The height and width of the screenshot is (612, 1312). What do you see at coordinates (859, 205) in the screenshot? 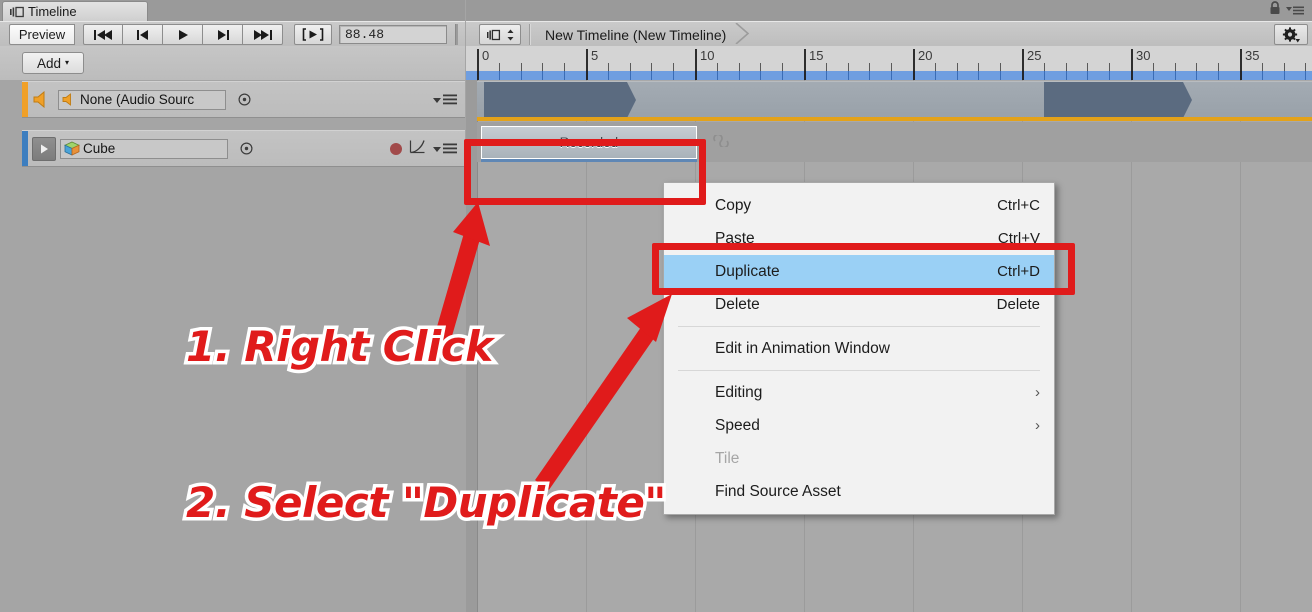
I see `menu-item-copy: Copy Ctrl+C` at bounding box center [859, 205].